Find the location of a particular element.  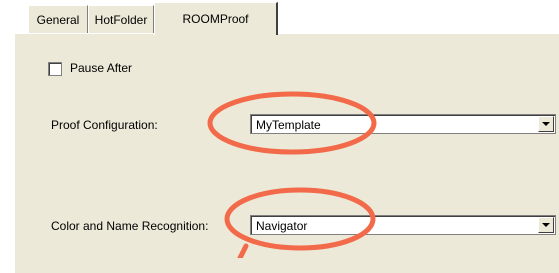

pause-after-label: Pause After is located at coordinates (101, 68).